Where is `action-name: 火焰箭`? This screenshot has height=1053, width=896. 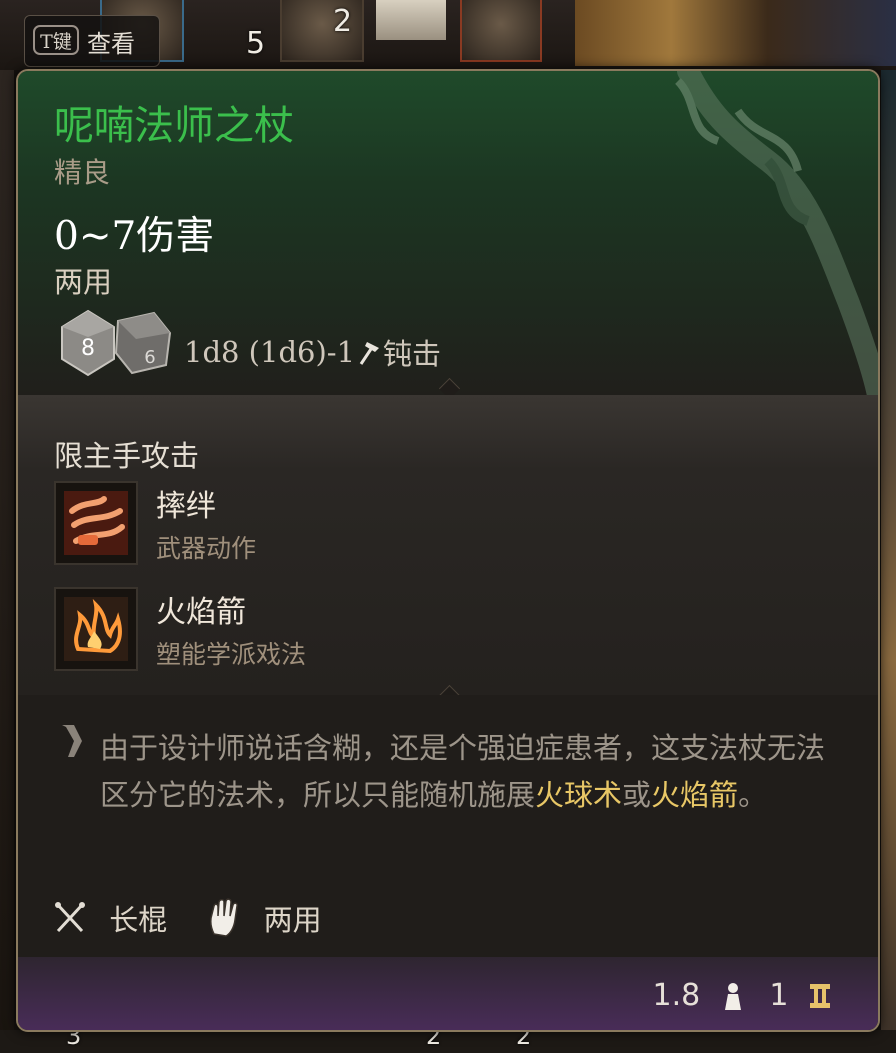
action-name: 火焰箭 is located at coordinates (201, 612).